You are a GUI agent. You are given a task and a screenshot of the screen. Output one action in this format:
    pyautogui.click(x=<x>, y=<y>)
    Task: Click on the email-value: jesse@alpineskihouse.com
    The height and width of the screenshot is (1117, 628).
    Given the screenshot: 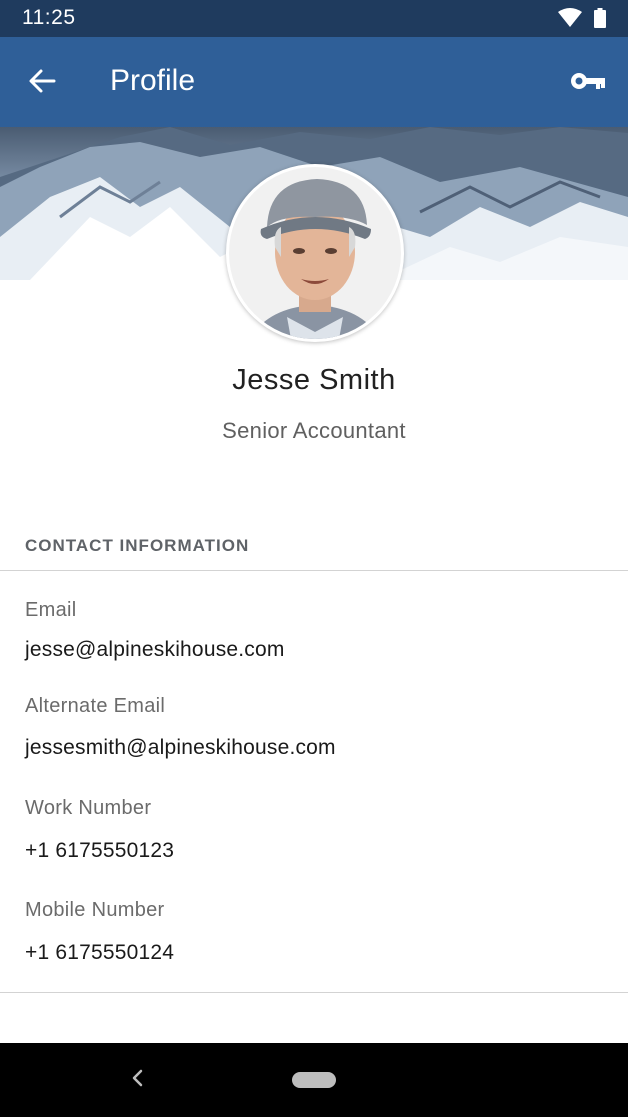 What is the action you would take?
    pyautogui.click(x=155, y=650)
    